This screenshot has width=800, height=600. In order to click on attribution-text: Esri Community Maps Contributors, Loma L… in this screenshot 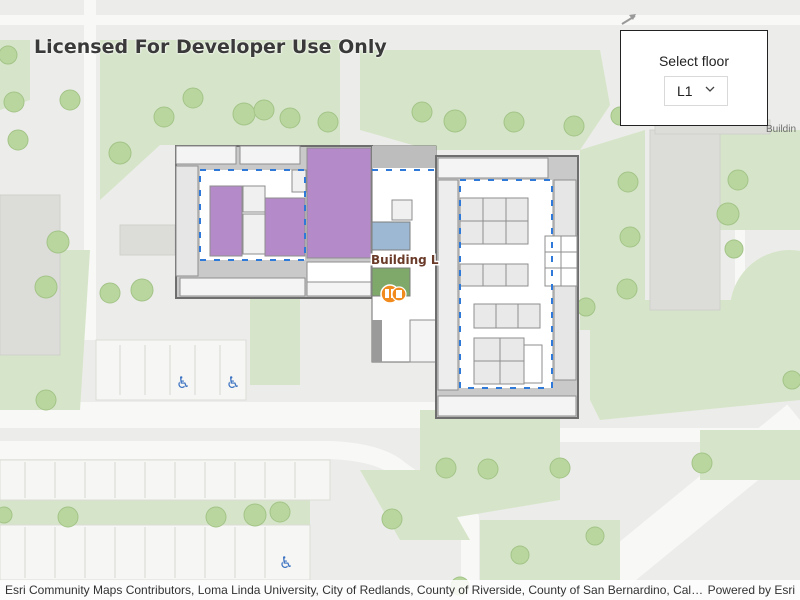, I will do `click(355, 590)`.